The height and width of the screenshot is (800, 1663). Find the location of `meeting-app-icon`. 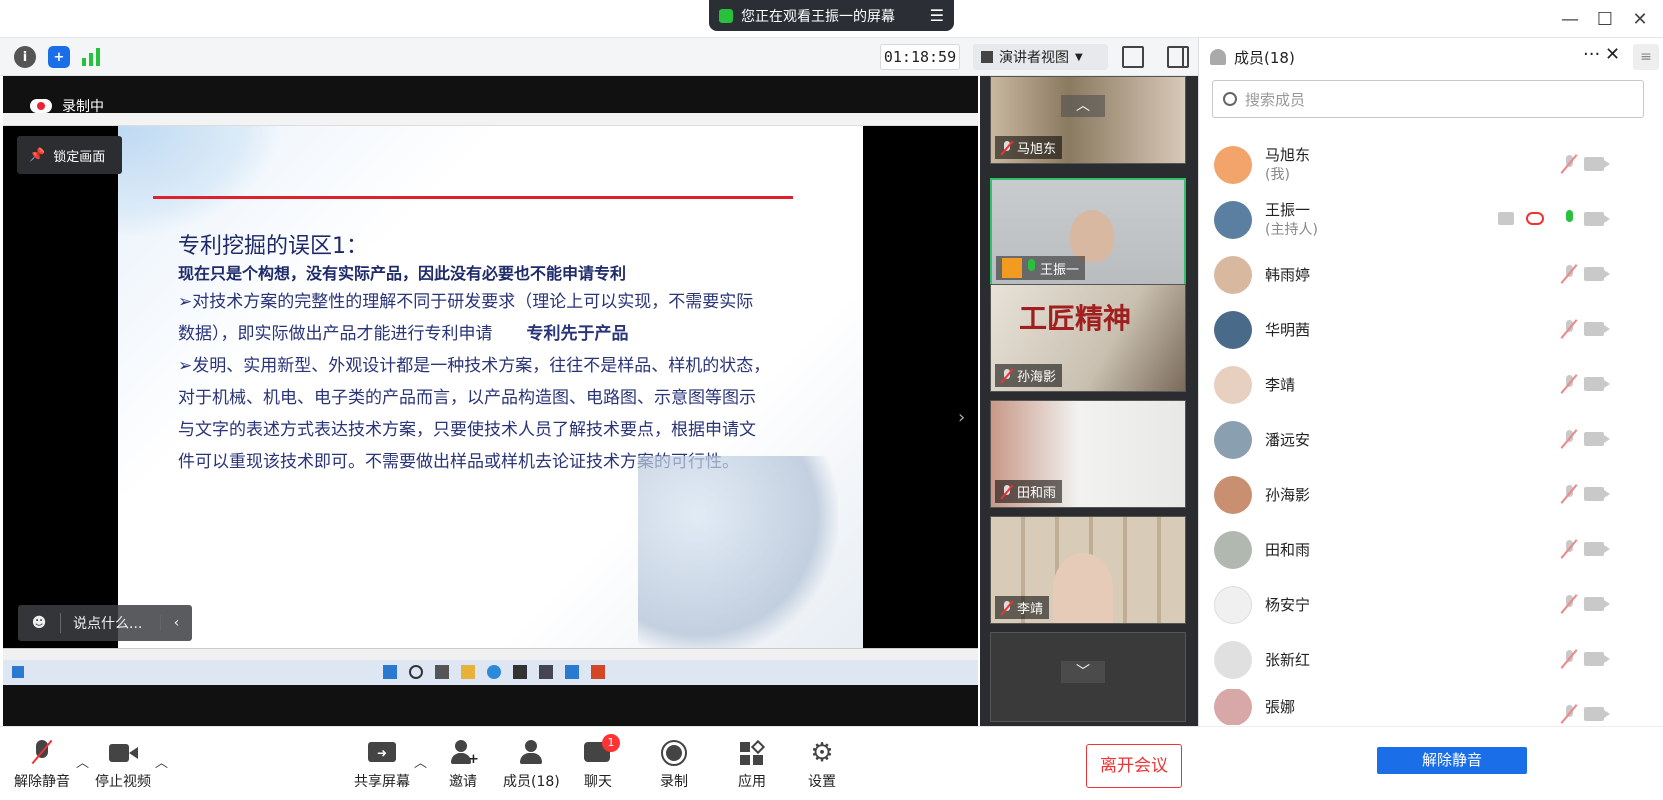

meeting-app-icon is located at coordinates (572, 672).